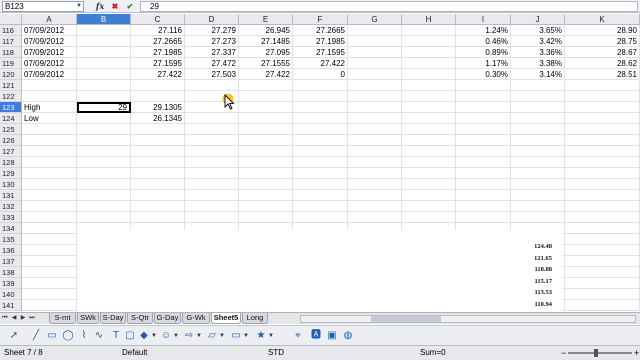  Describe the element at coordinates (538, 184) in the screenshot. I see `cell-j130` at that location.